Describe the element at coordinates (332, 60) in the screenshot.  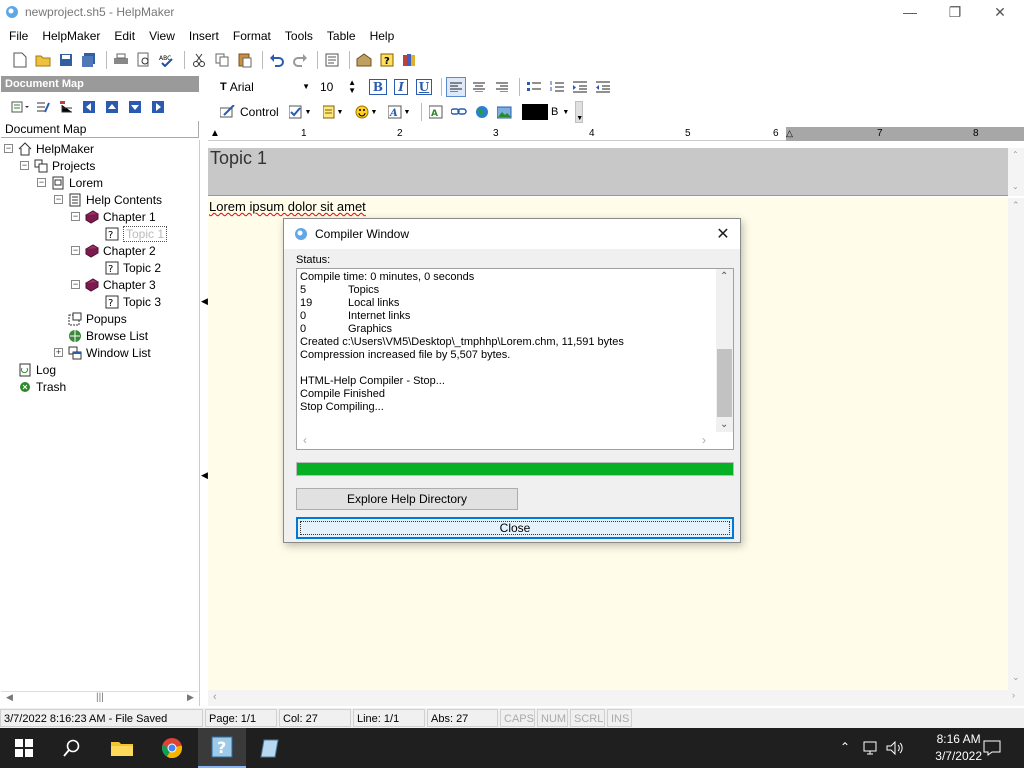
I see `properties-icon` at that location.